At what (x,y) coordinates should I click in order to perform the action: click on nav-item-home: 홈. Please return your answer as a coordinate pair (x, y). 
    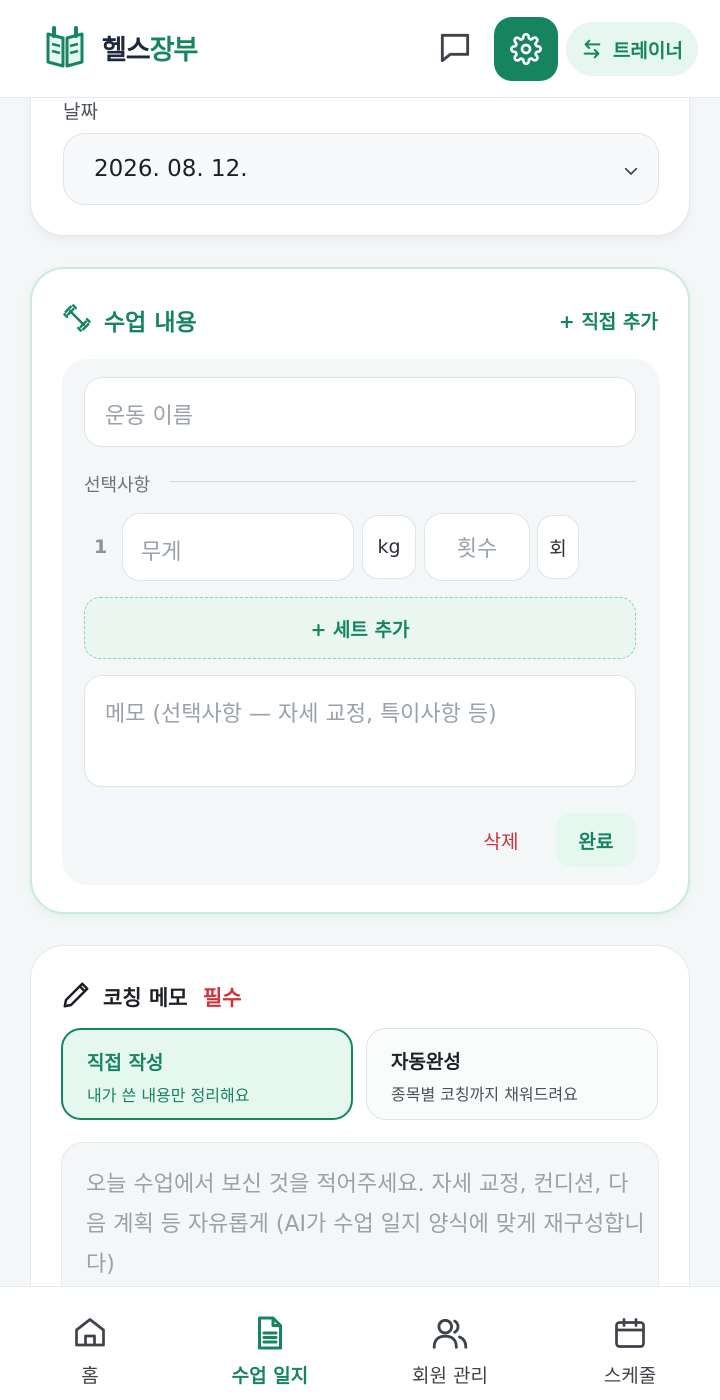
    Looking at the image, I should click on (90, 1343).